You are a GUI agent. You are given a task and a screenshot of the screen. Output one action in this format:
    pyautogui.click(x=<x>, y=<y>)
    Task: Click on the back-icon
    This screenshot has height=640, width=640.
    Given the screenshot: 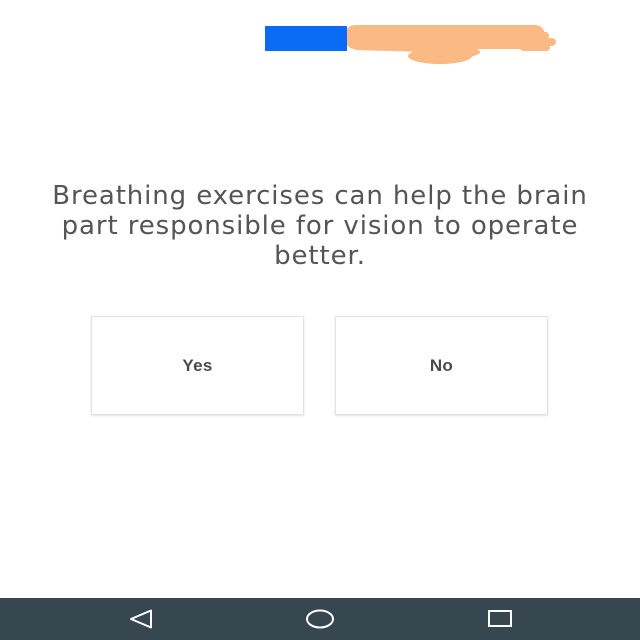 What is the action you would take?
    pyautogui.click(x=141, y=619)
    